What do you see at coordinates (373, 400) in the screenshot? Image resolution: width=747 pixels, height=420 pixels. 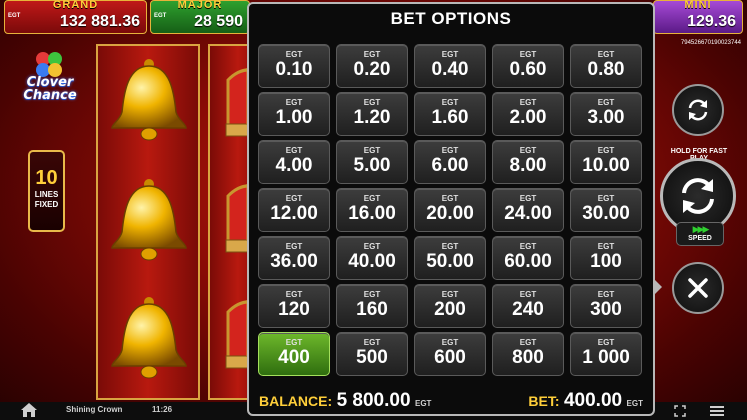 I see `balance-value: 5 800.00` at bounding box center [373, 400].